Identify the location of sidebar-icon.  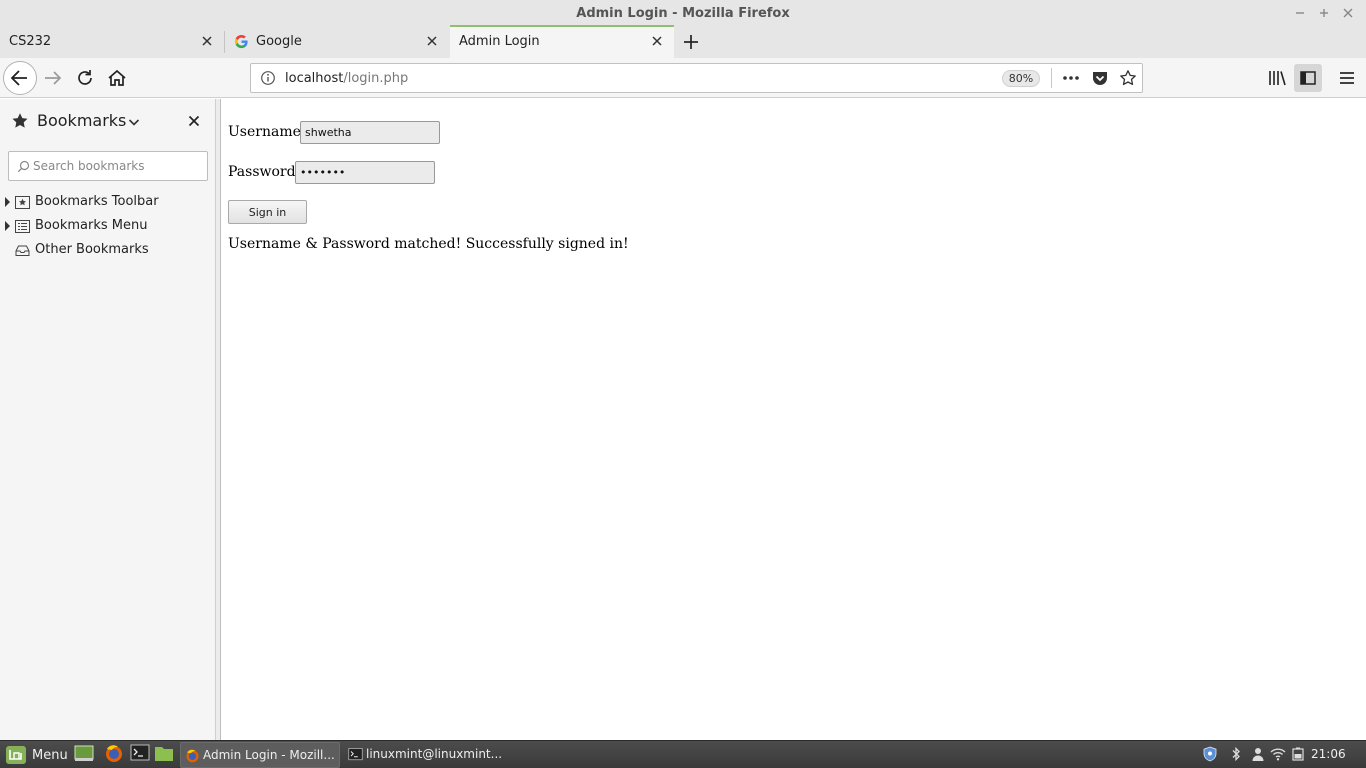
(1308, 78).